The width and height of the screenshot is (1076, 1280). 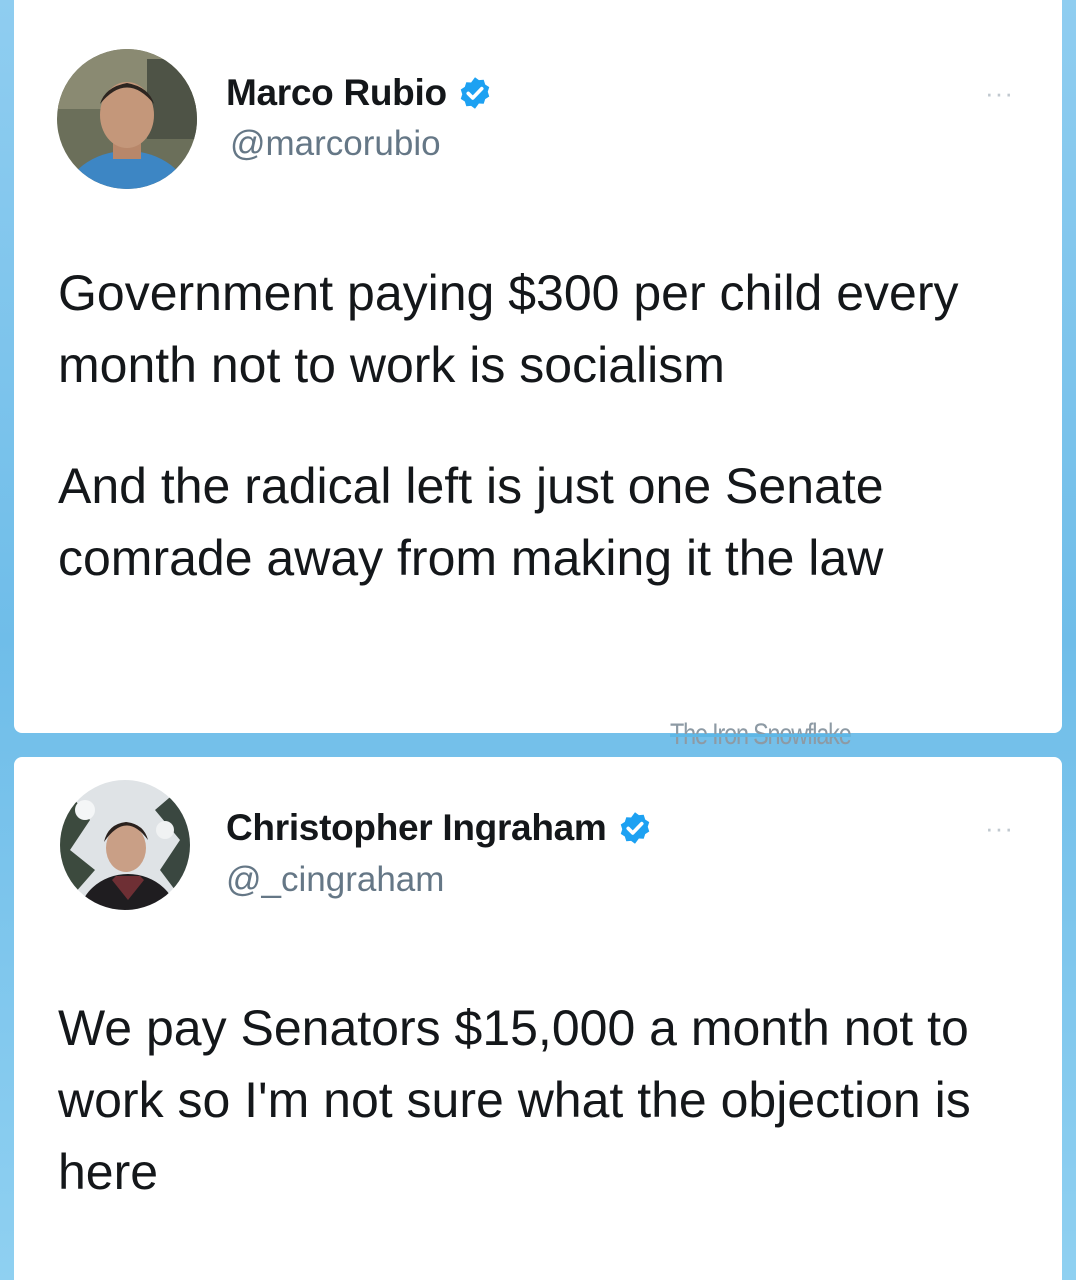 I want to click on handle: @marcorubio, so click(x=335, y=144).